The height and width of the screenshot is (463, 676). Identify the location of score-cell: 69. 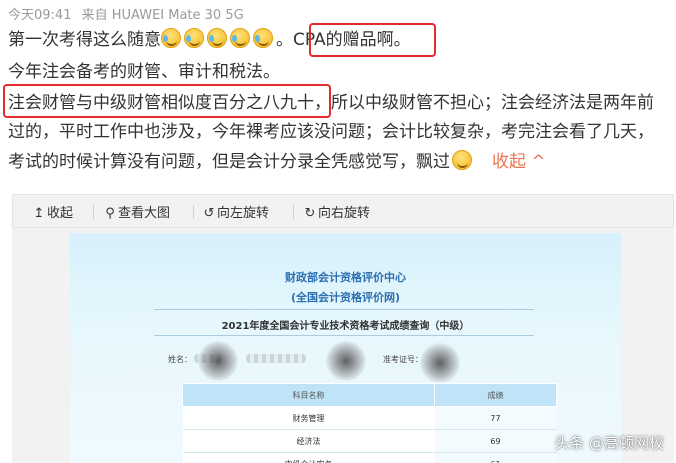
(495, 441).